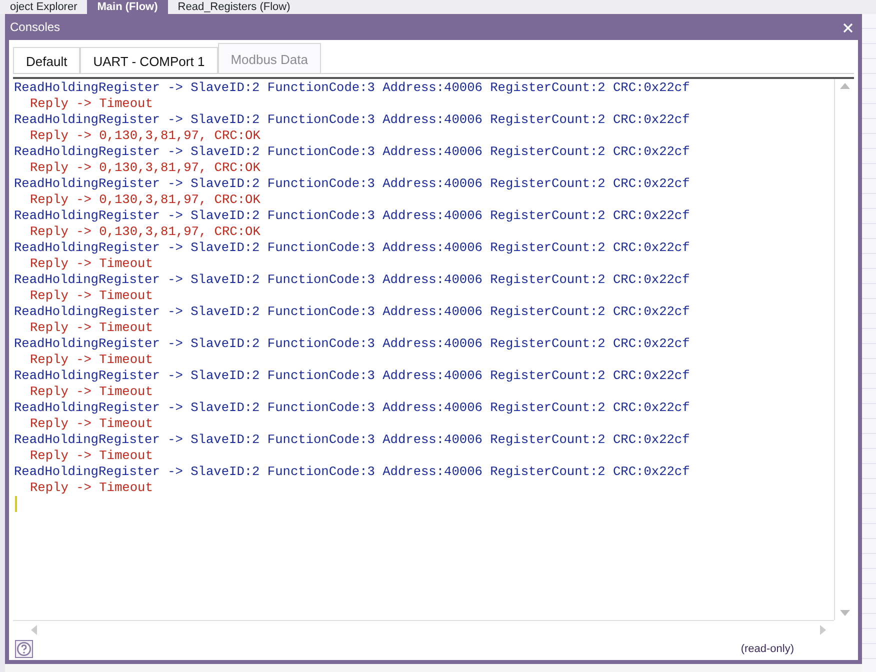  Describe the element at coordinates (44, 7) in the screenshot. I see `background-tab: oject Explorer` at that location.